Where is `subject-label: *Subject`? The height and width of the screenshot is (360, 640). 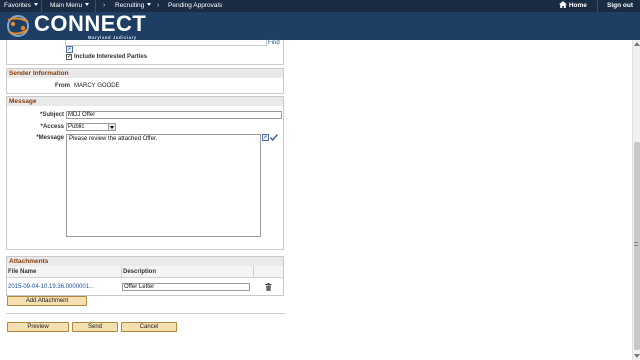 subject-label: *Subject is located at coordinates (51, 115).